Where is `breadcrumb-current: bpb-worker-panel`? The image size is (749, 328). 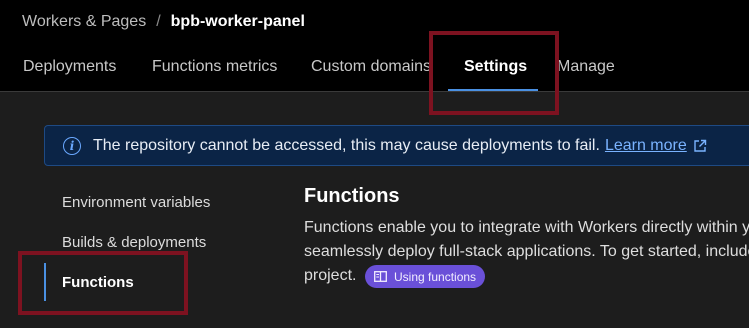 breadcrumb-current: bpb-worker-panel is located at coordinates (237, 21).